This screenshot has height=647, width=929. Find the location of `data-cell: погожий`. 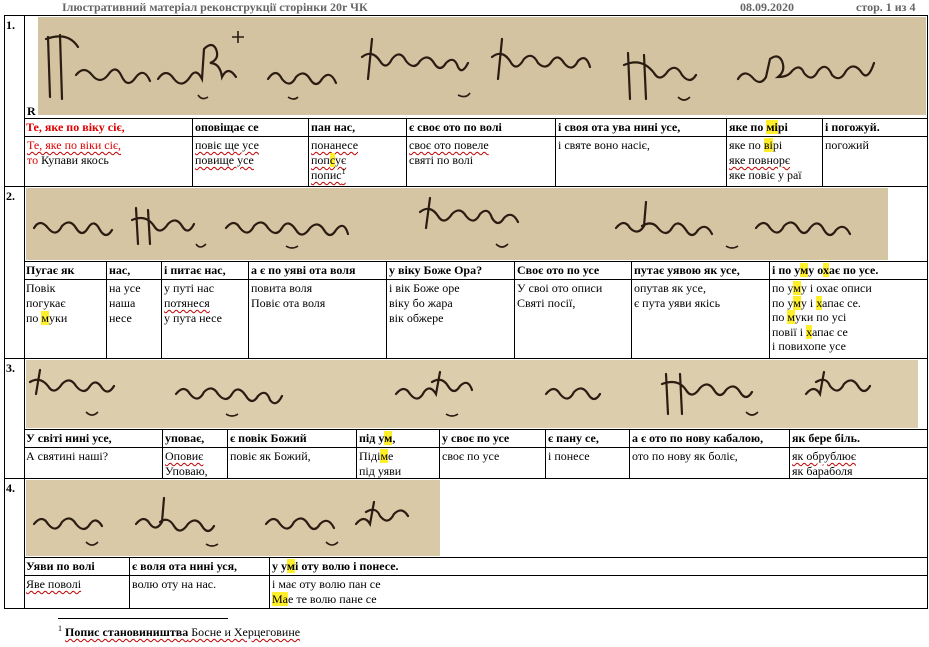

data-cell: погожий is located at coordinates (875, 161).